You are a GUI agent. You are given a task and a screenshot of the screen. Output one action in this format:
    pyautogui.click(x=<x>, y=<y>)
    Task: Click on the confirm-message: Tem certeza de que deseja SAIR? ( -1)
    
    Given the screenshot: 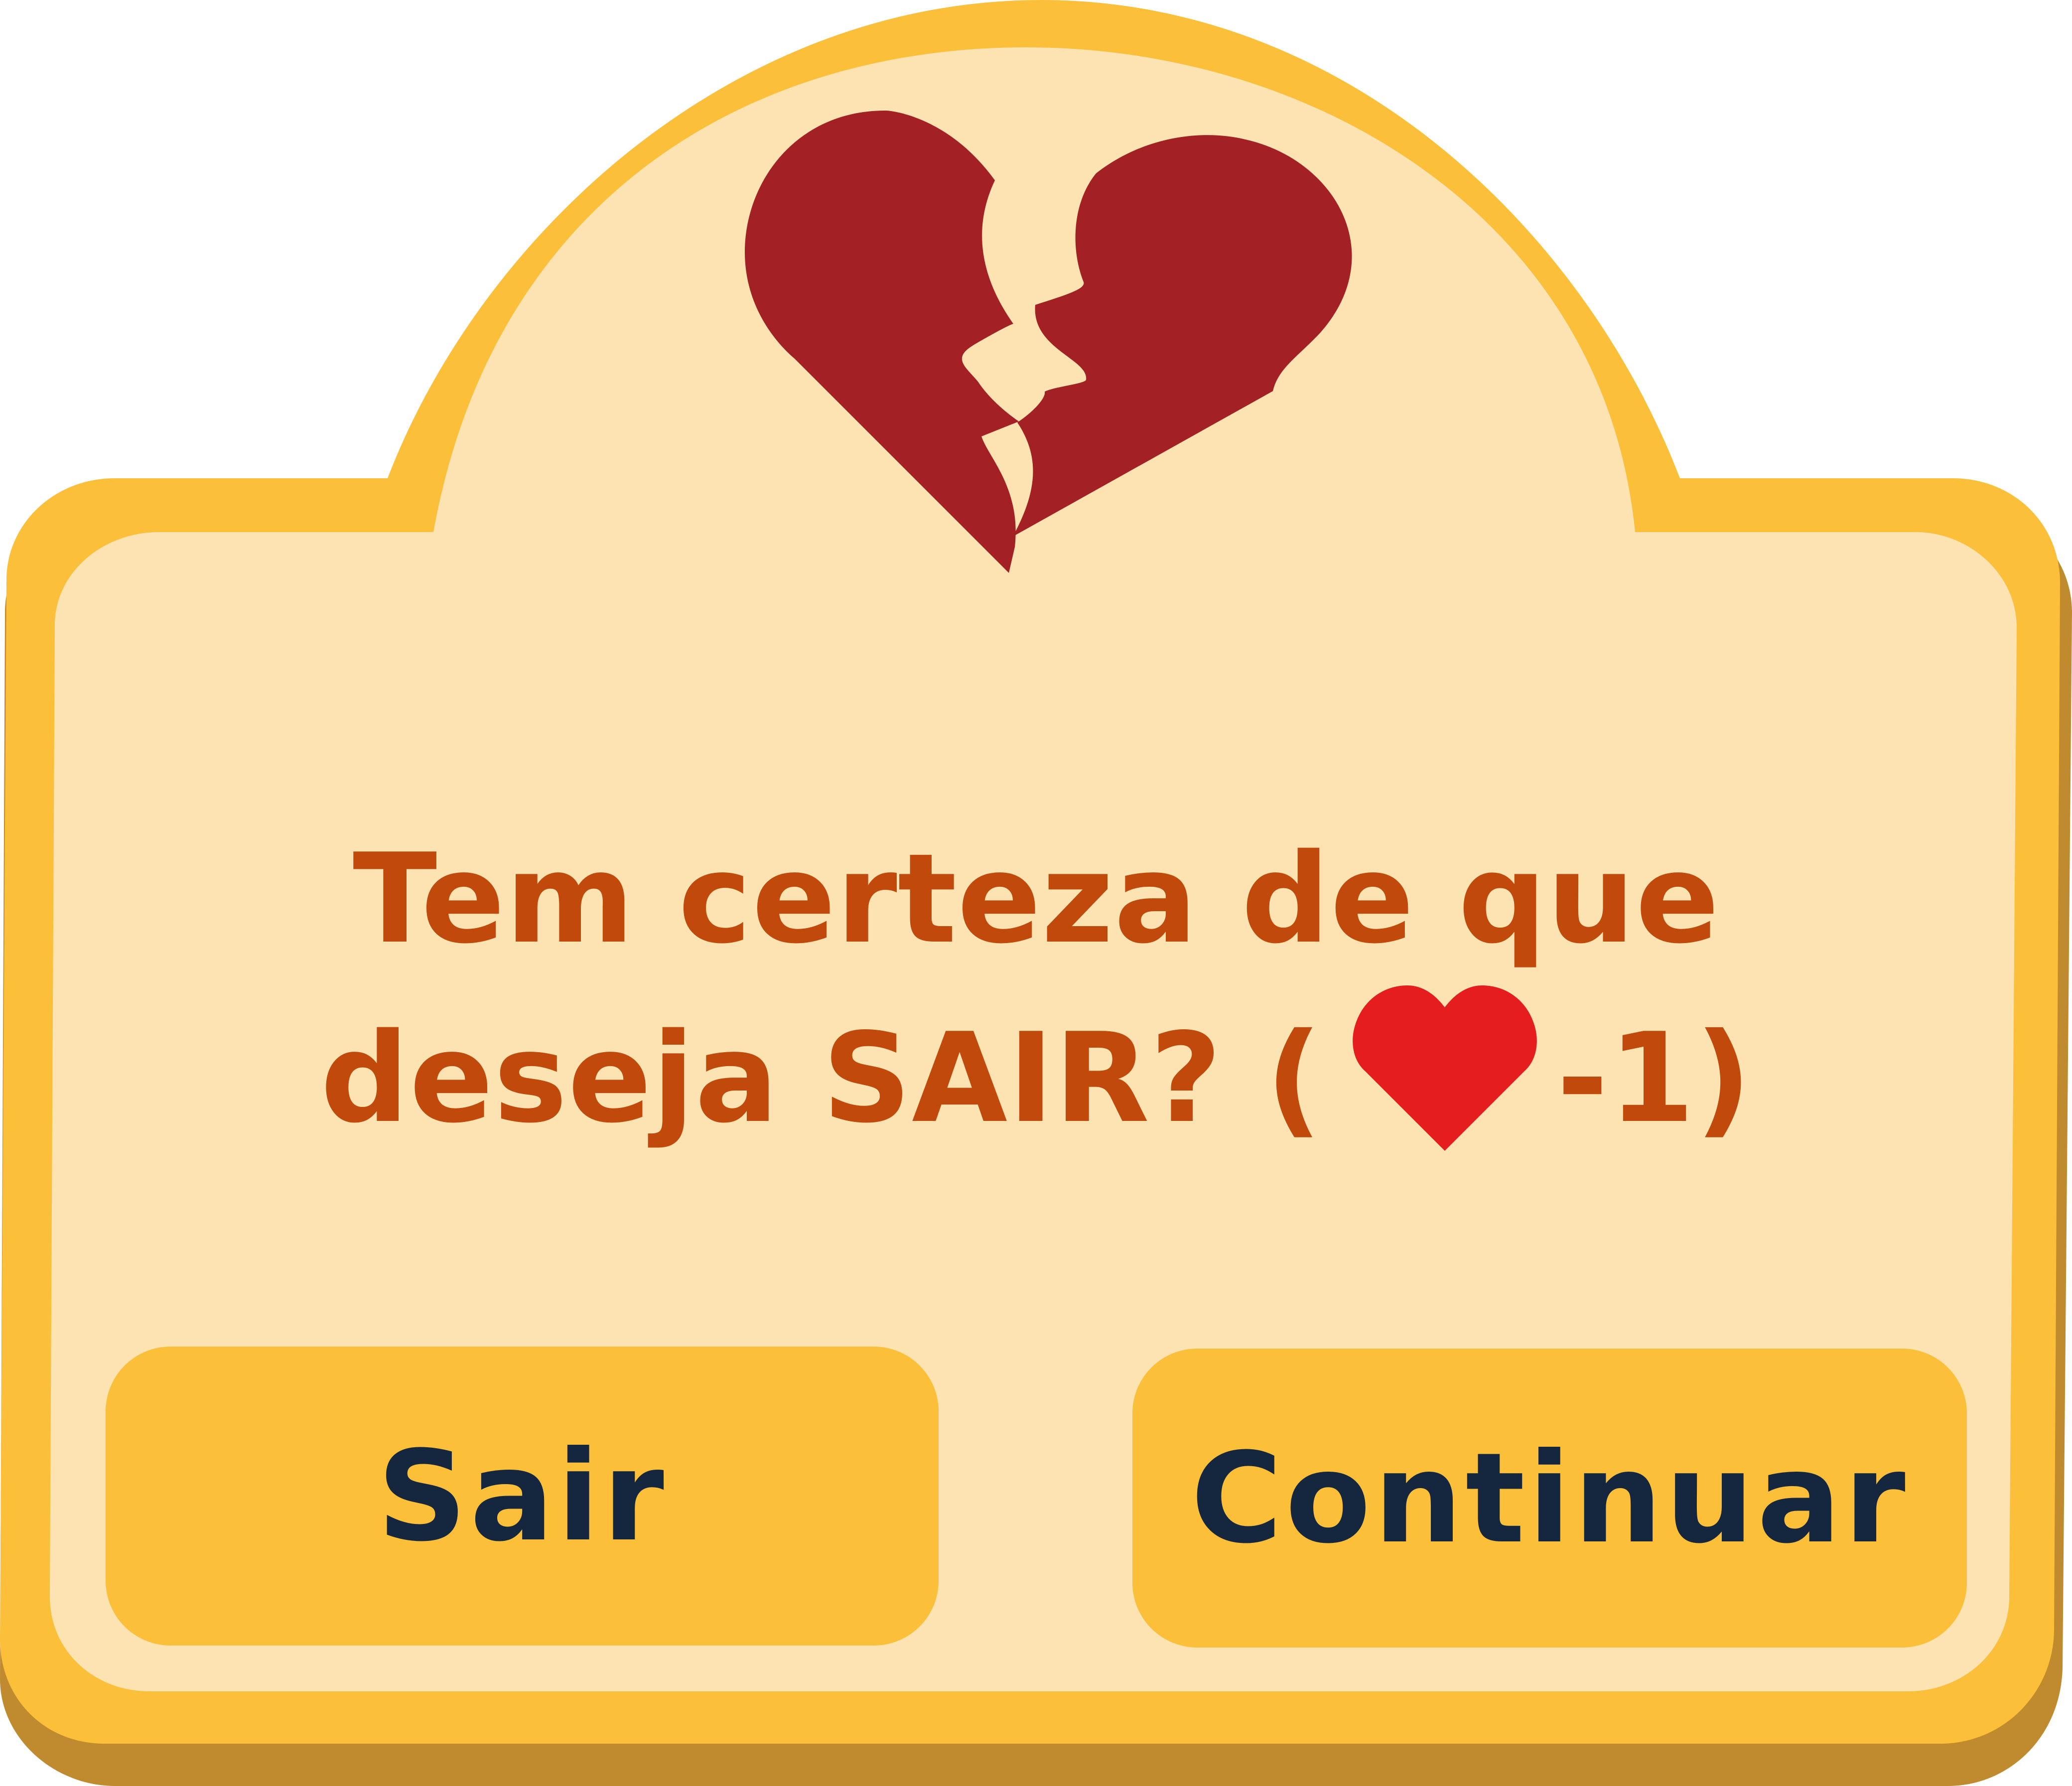 What is the action you would take?
    pyautogui.click(x=1036, y=989)
    